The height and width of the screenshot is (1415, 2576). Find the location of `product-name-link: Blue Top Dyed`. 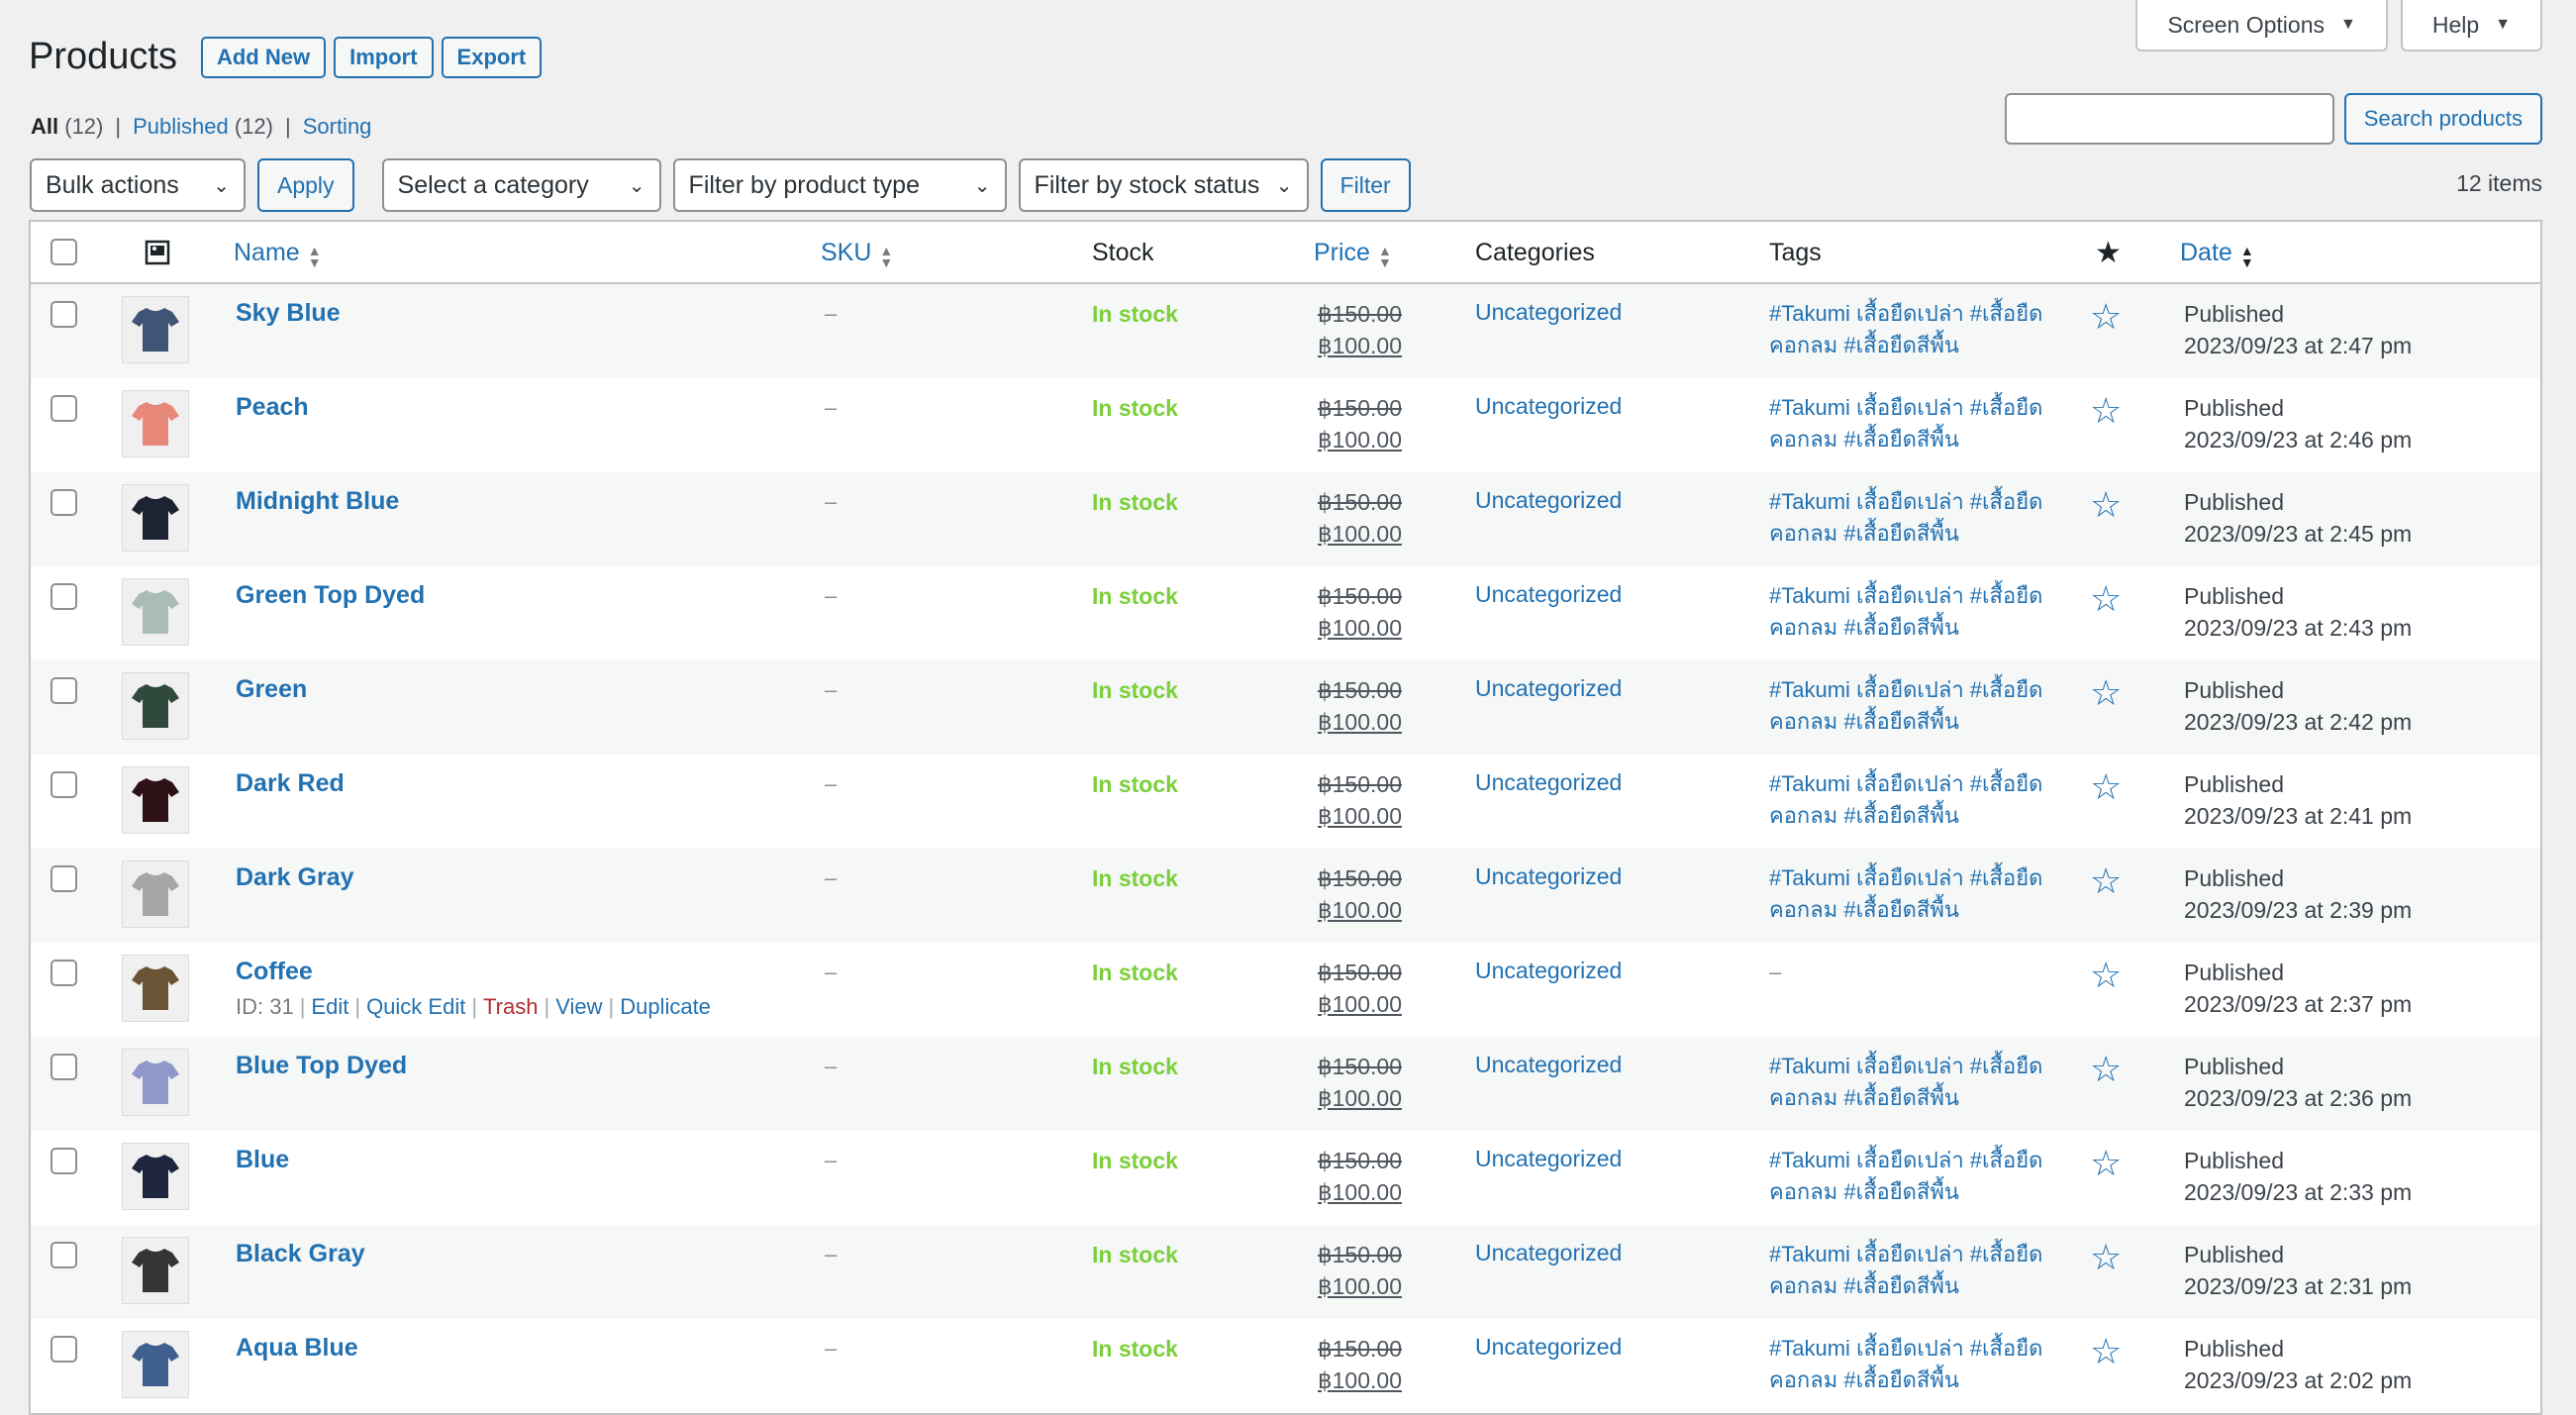

product-name-link: Blue Top Dyed is located at coordinates (322, 1066).